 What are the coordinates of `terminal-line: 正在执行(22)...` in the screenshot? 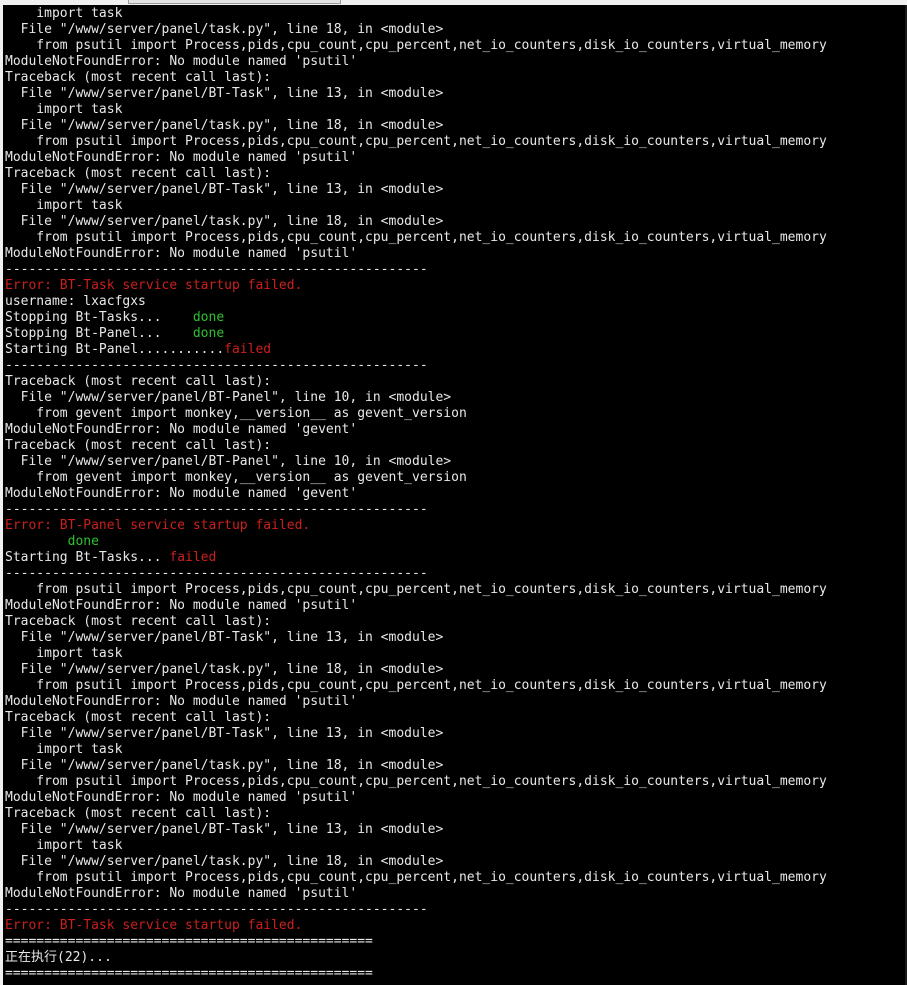 It's located at (456, 958).